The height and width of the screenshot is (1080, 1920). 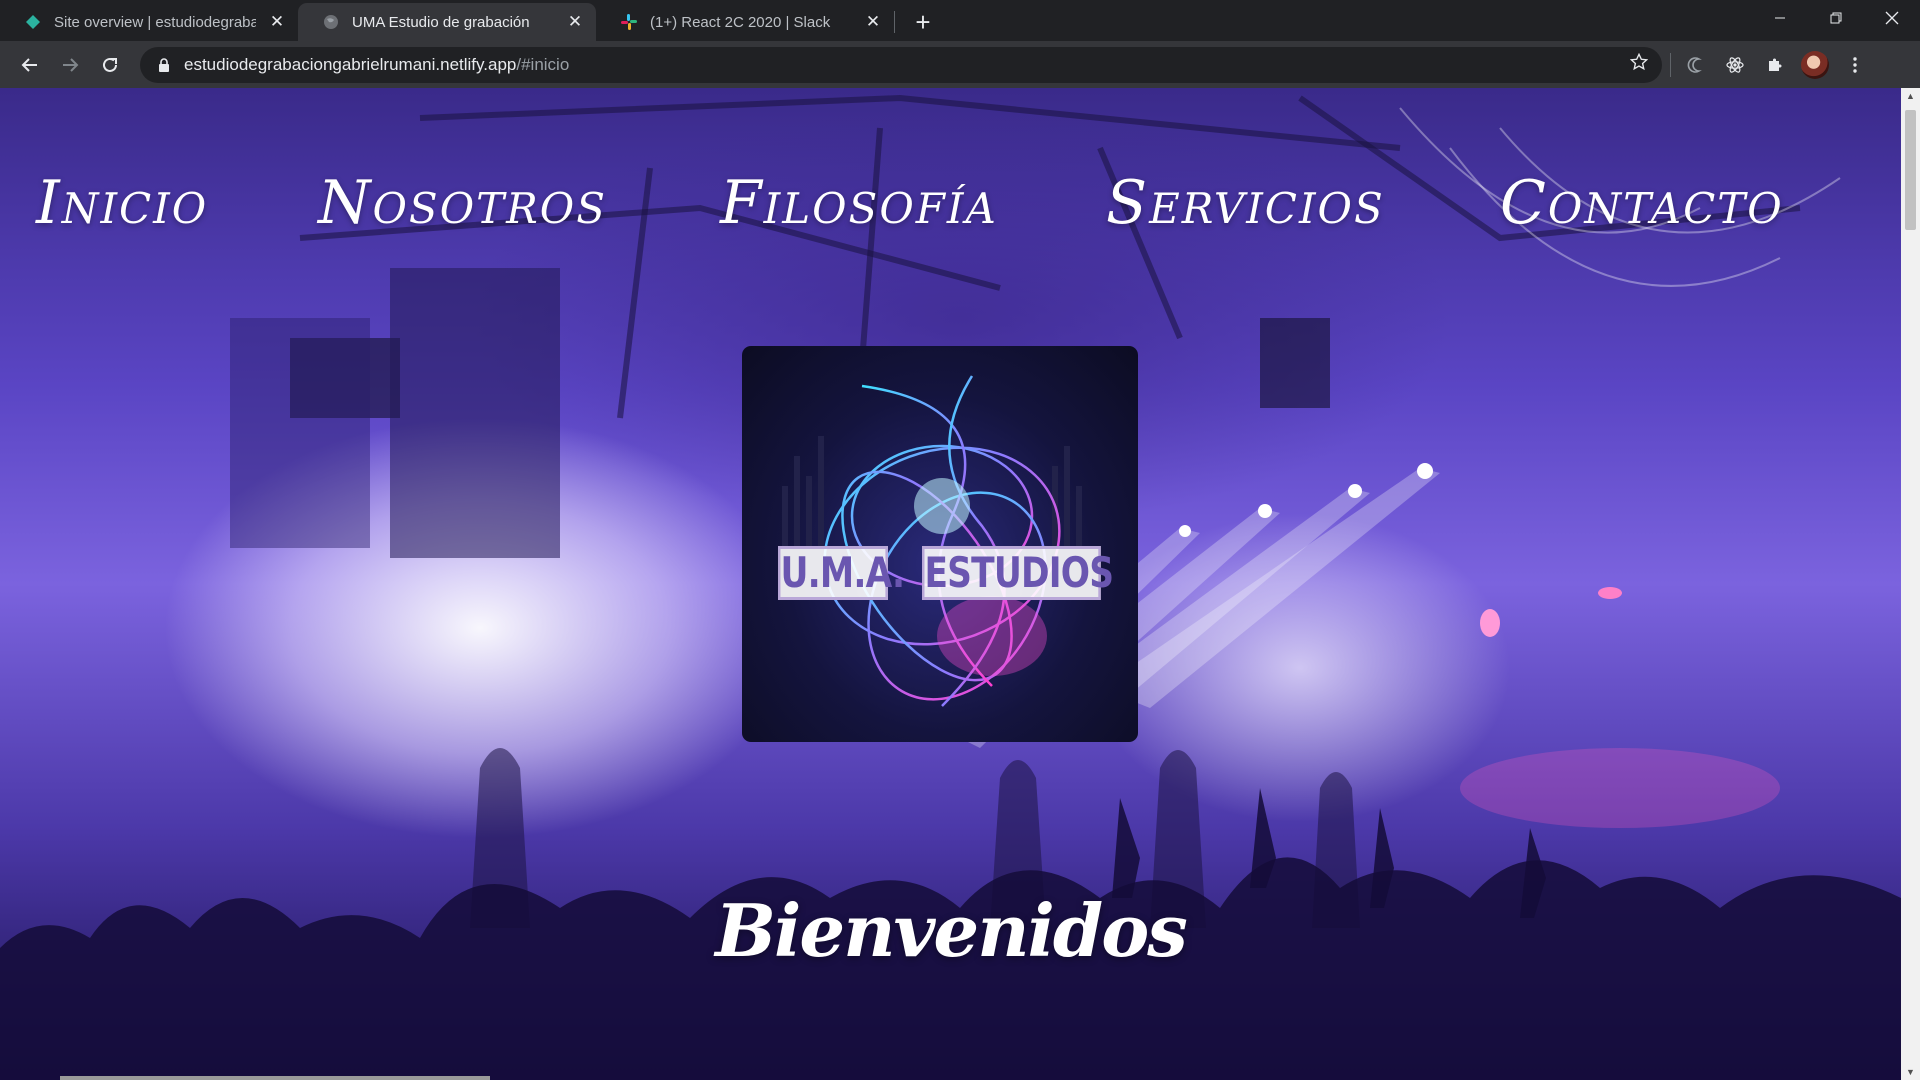 What do you see at coordinates (110, 65) in the screenshot?
I see `reload-icon` at bounding box center [110, 65].